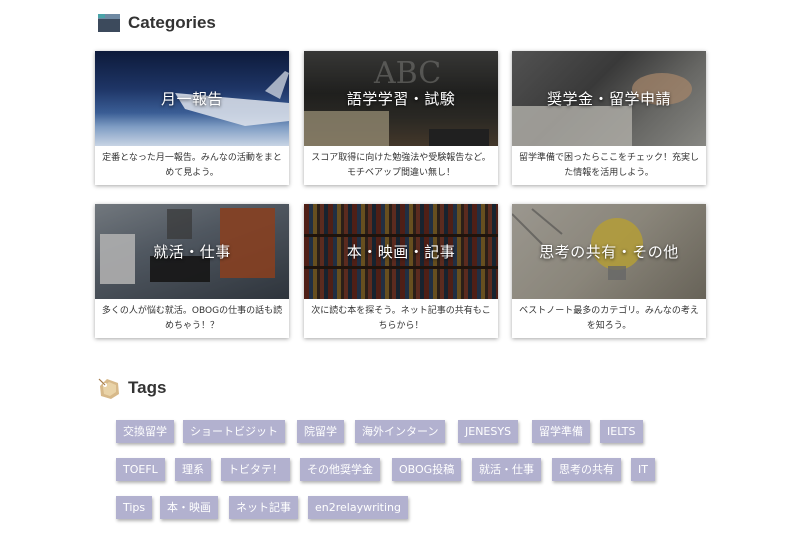 This screenshot has height=542, width=800. What do you see at coordinates (340, 469) in the screenshot?
I see `tag-other-scholarship: その他奨学金` at bounding box center [340, 469].